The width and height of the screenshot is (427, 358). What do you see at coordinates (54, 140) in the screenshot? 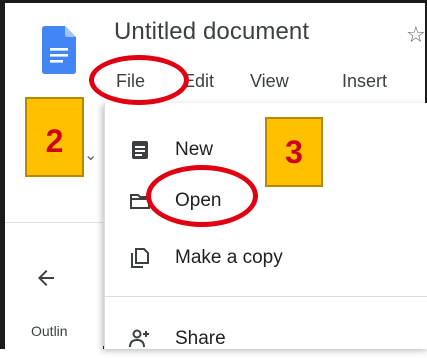
I see `step-number: 2` at bounding box center [54, 140].